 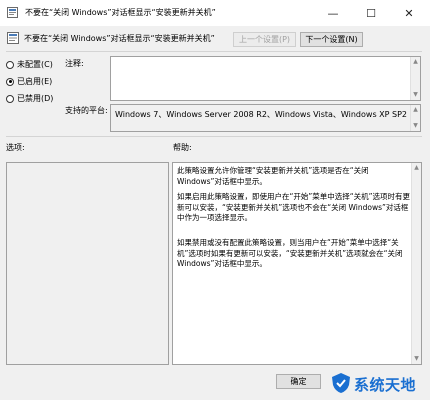 What do you see at coordinates (120, 12) in the screenshot?
I see `window-title: 不要在“关闭 Windows”对话框显示“安装更新并关机”` at bounding box center [120, 12].